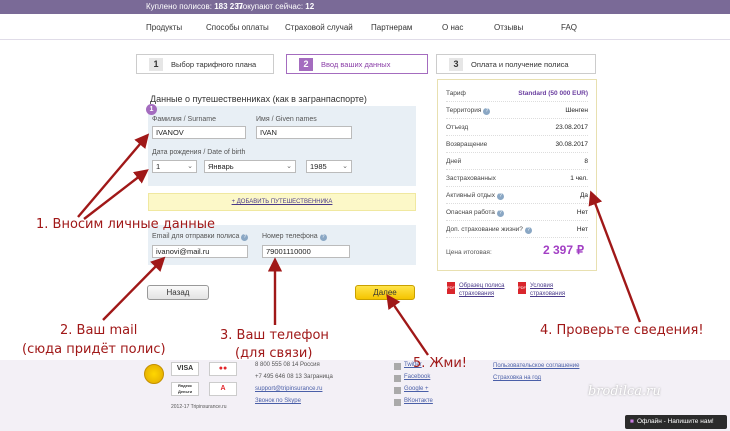  I want to click on arrow-to-surname, so click(113, 175).